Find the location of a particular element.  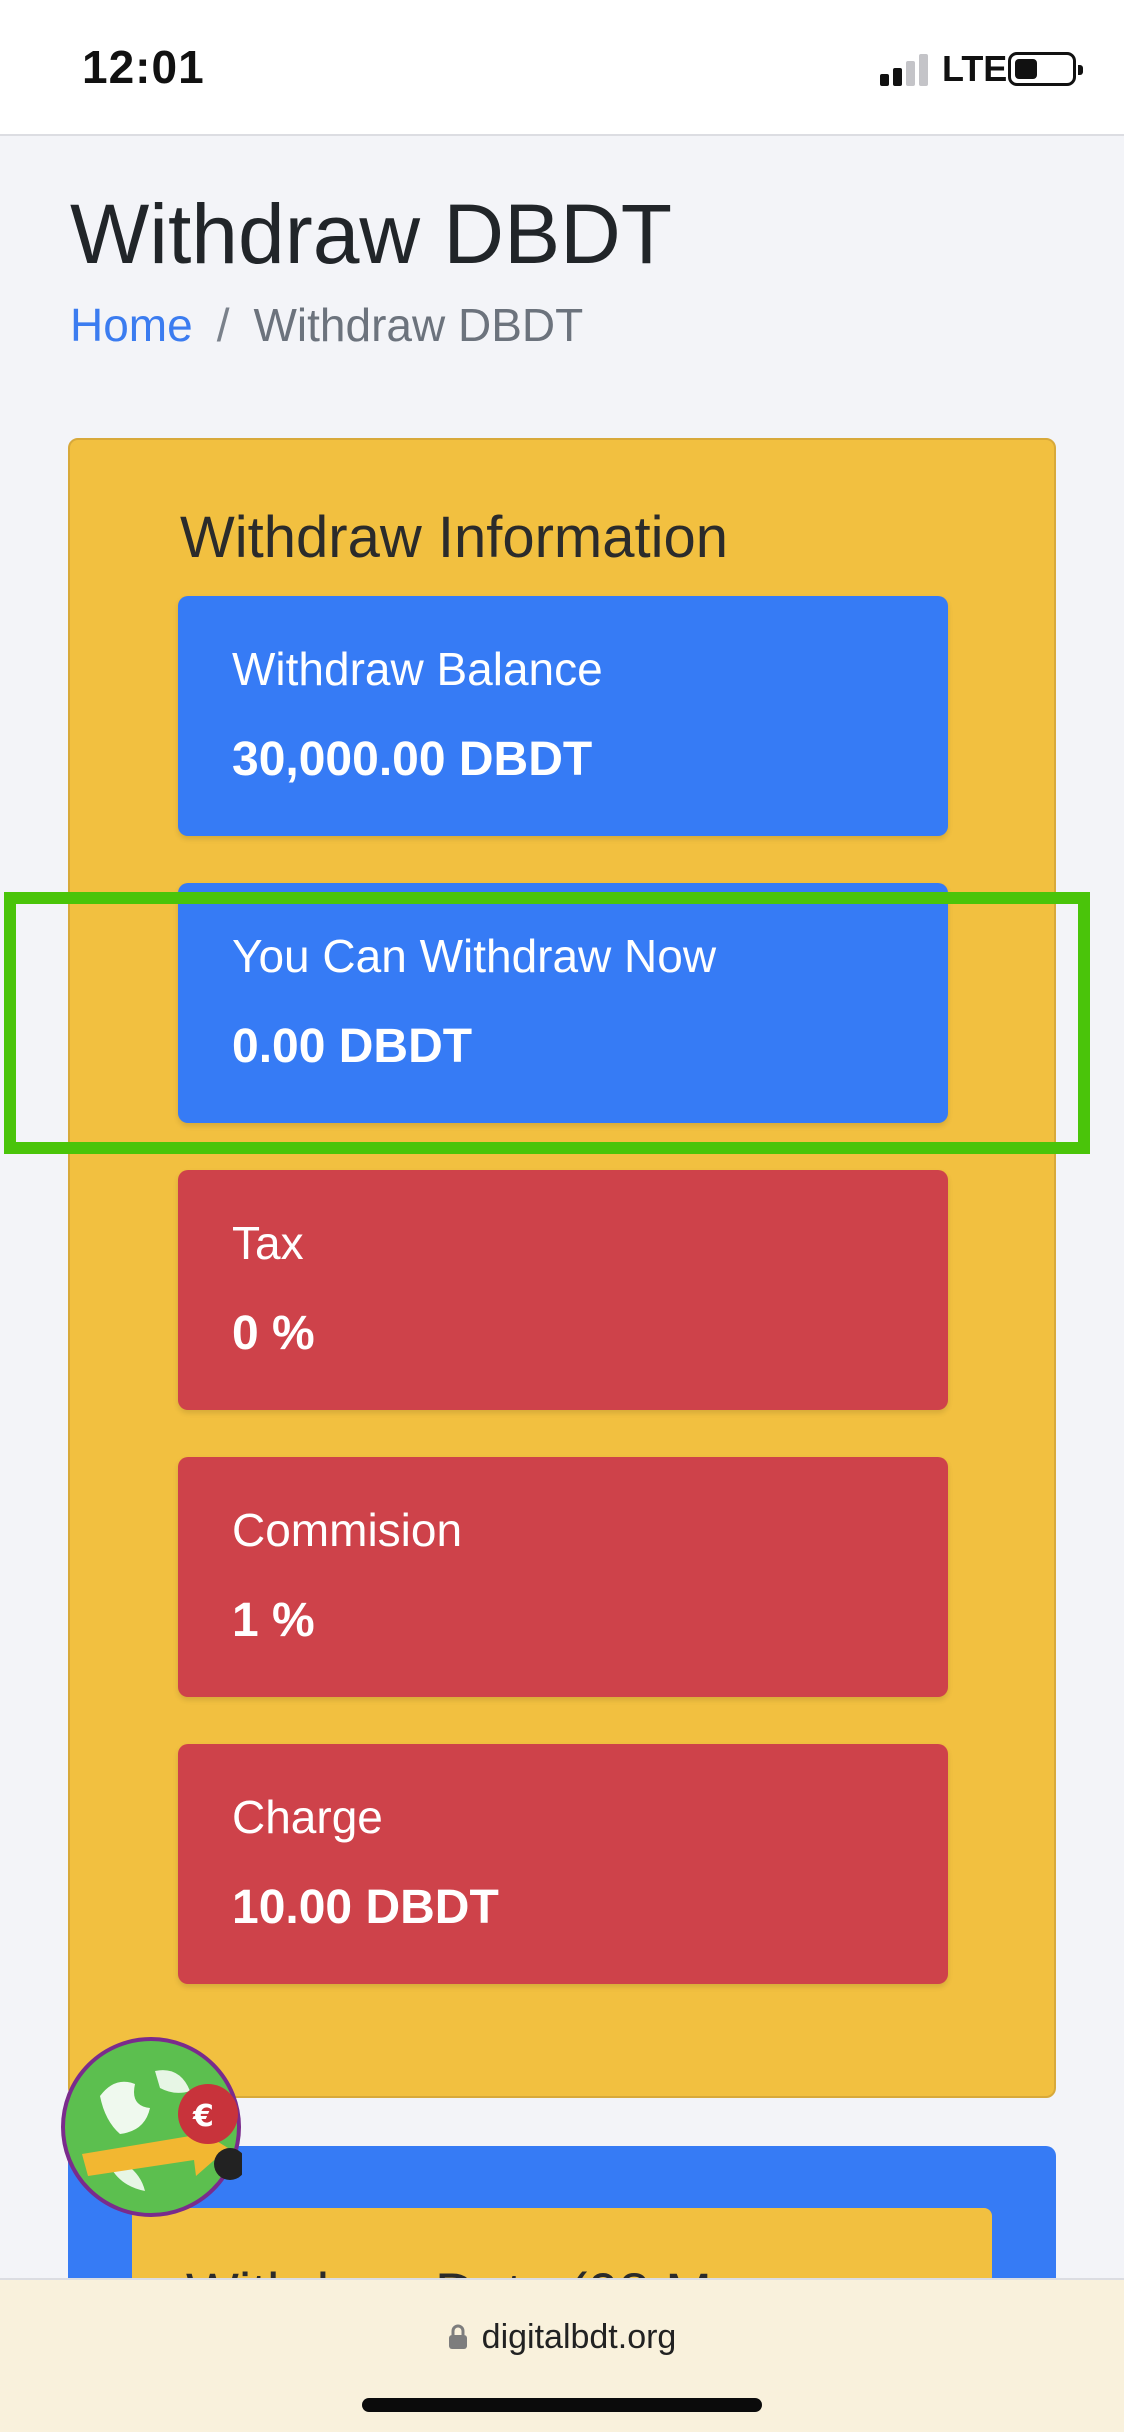

stat-label: Tax is located at coordinates (268, 1243).